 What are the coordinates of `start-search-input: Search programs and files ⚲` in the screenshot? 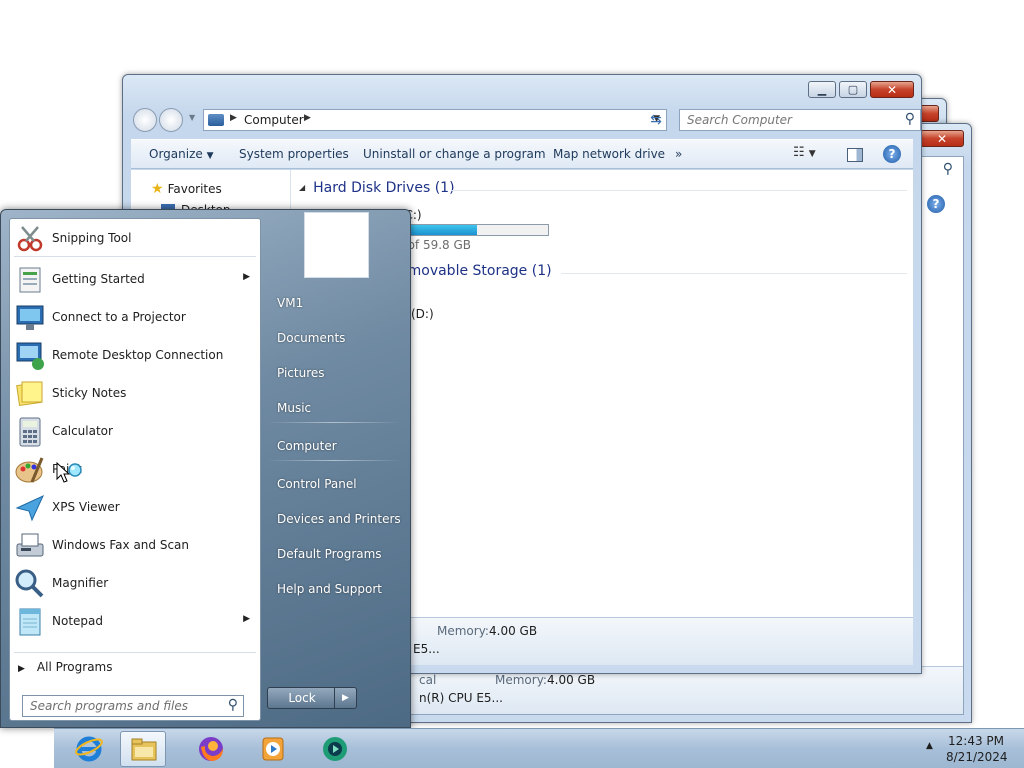 It's located at (133, 706).